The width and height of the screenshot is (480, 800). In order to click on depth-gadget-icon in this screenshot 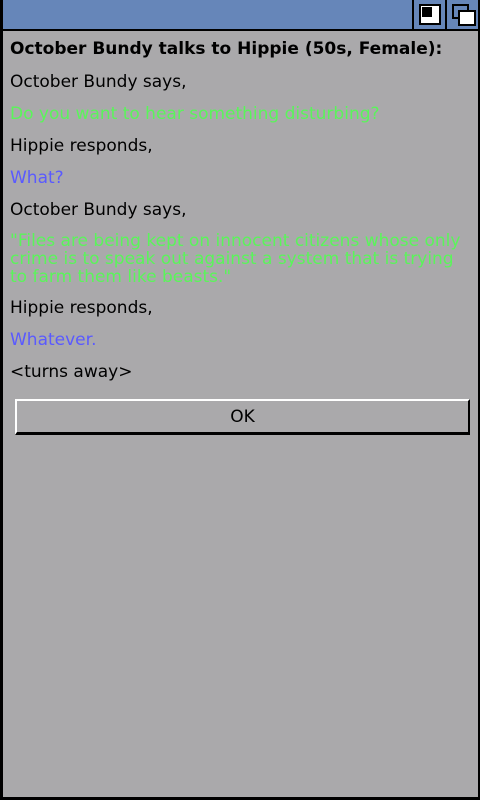, I will do `click(464, 15)`.